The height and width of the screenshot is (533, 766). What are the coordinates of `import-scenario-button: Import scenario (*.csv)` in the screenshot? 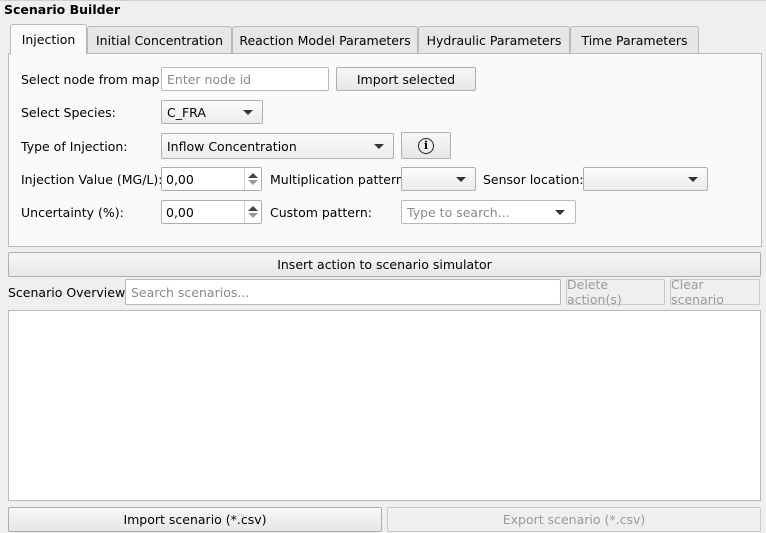 It's located at (195, 519).